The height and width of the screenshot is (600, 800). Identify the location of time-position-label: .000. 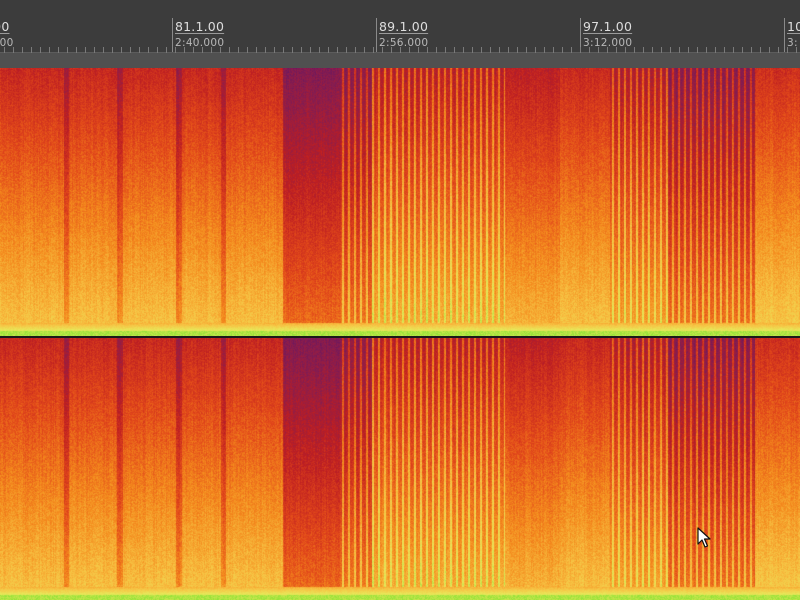
(7, 43).